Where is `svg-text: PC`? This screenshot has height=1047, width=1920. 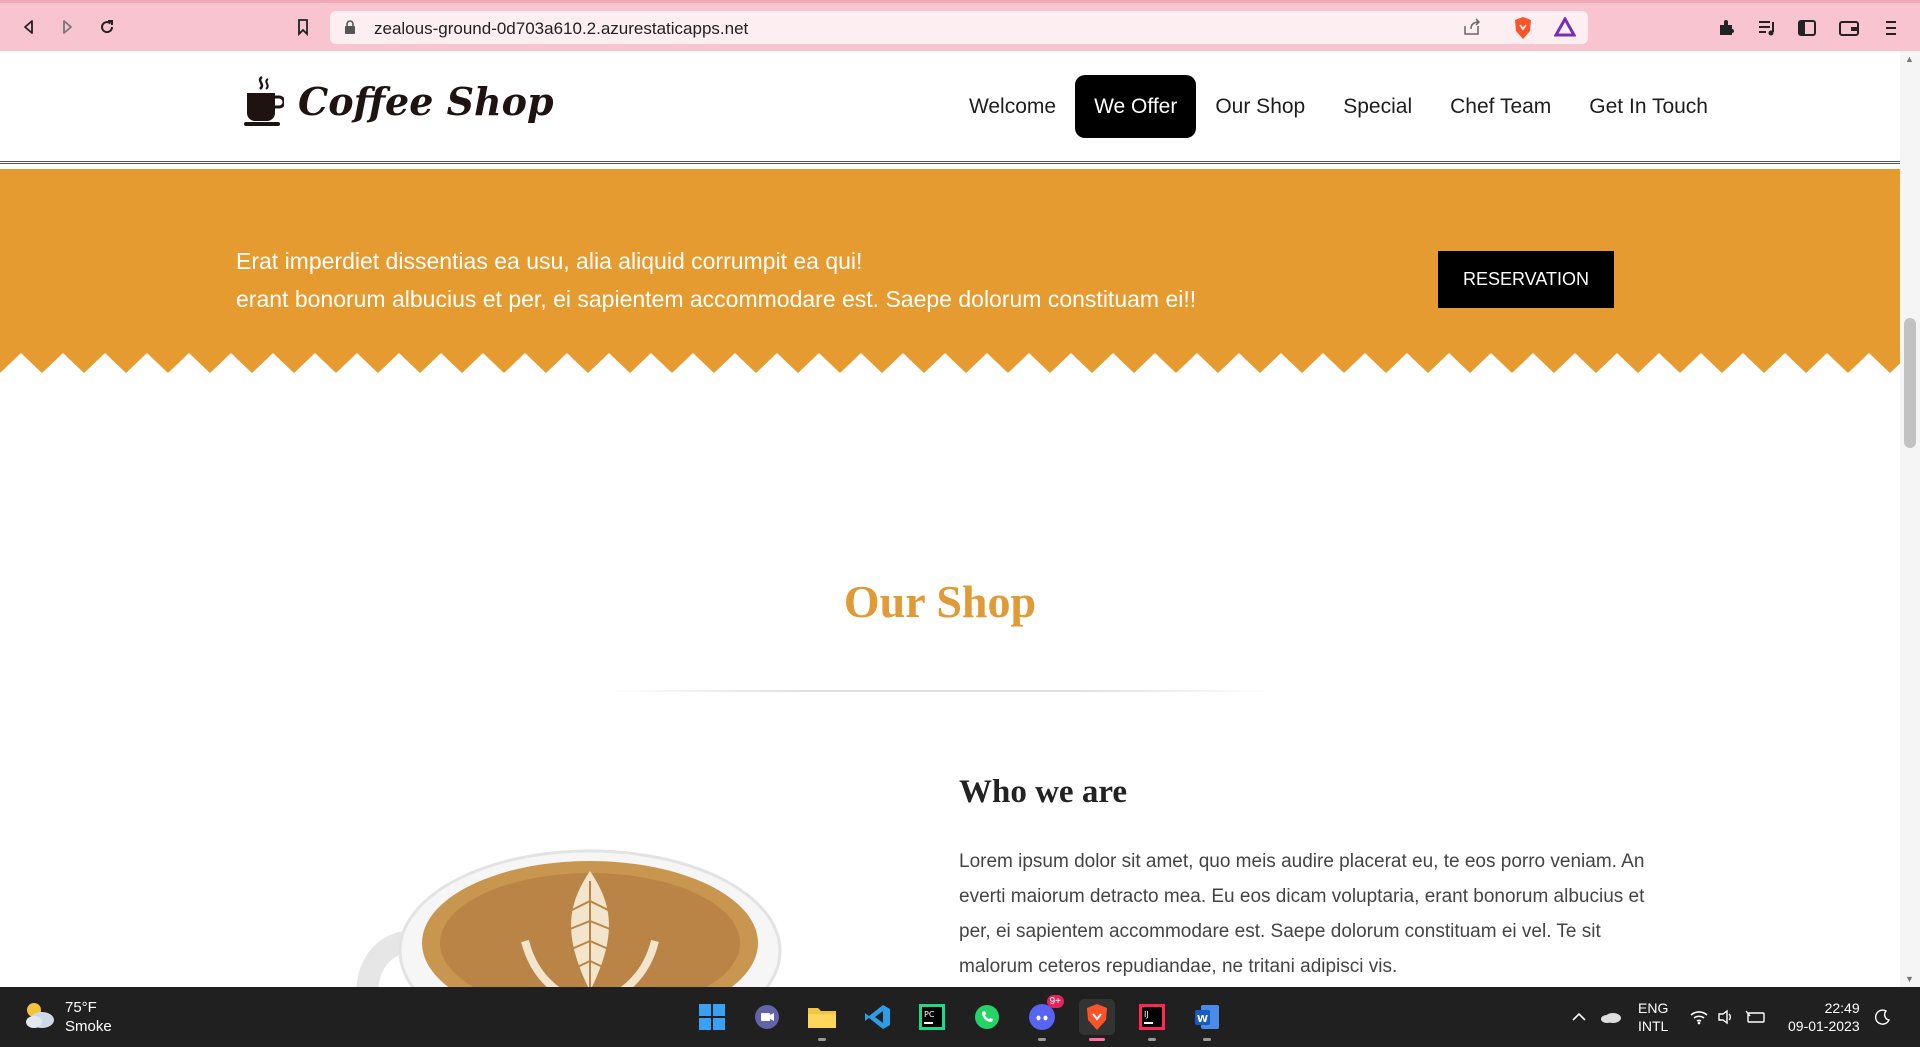
svg-text: PC is located at coordinates (929, 1014).